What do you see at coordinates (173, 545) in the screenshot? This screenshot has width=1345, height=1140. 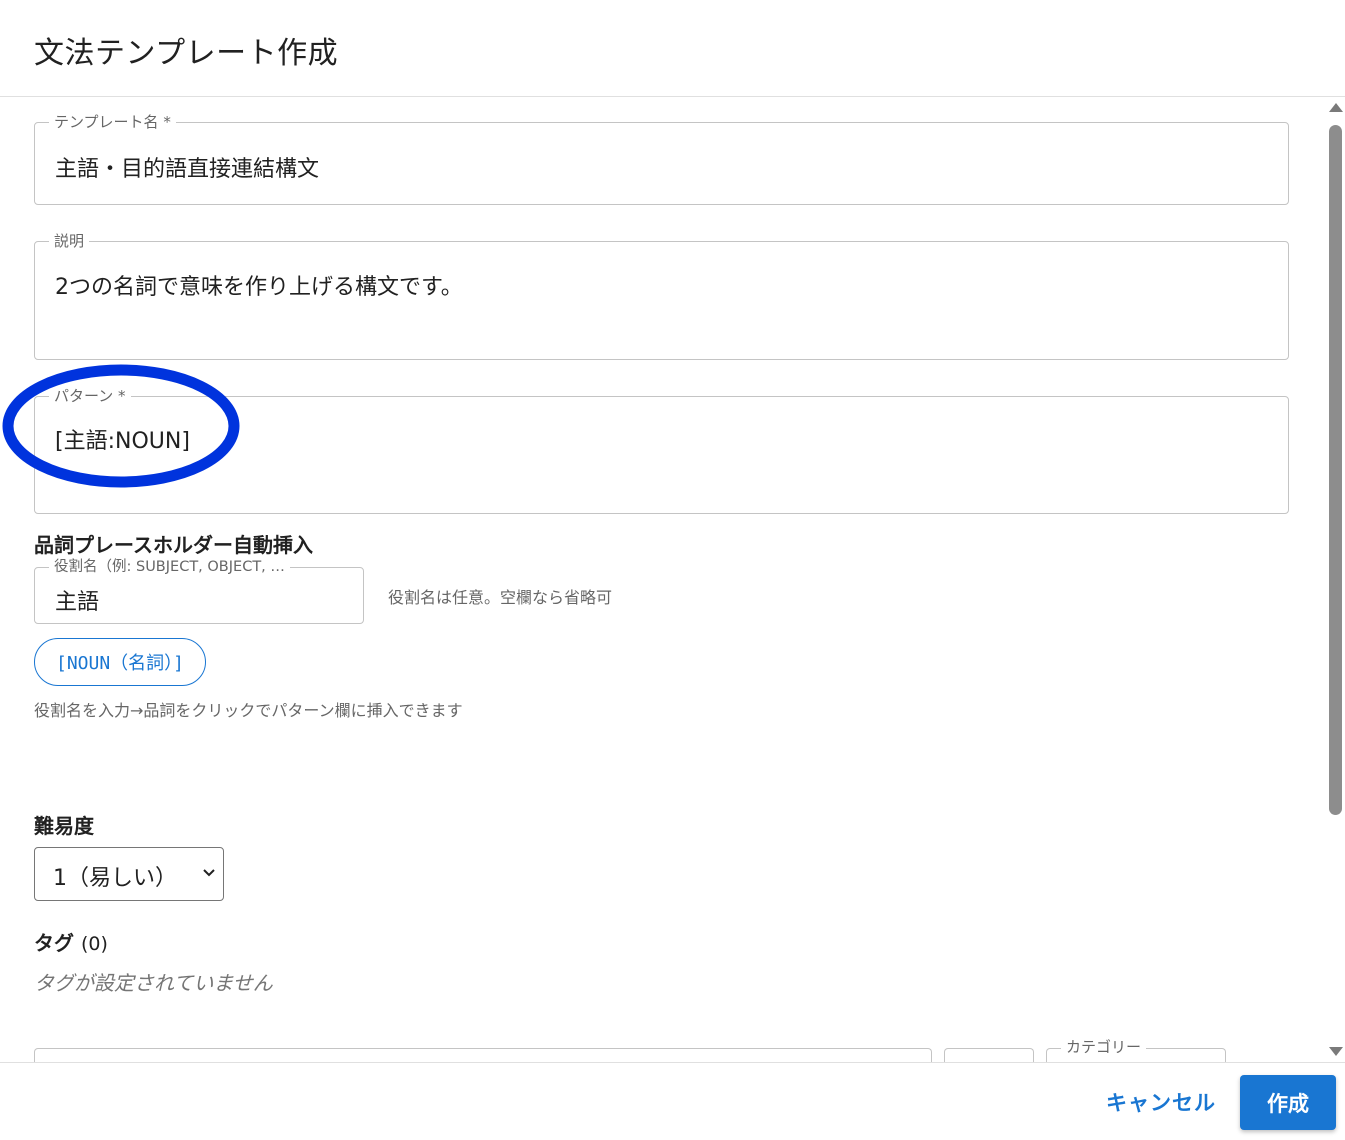 I see `pos-insert-heading: 品詞プレースホルダー自動挿入` at bounding box center [173, 545].